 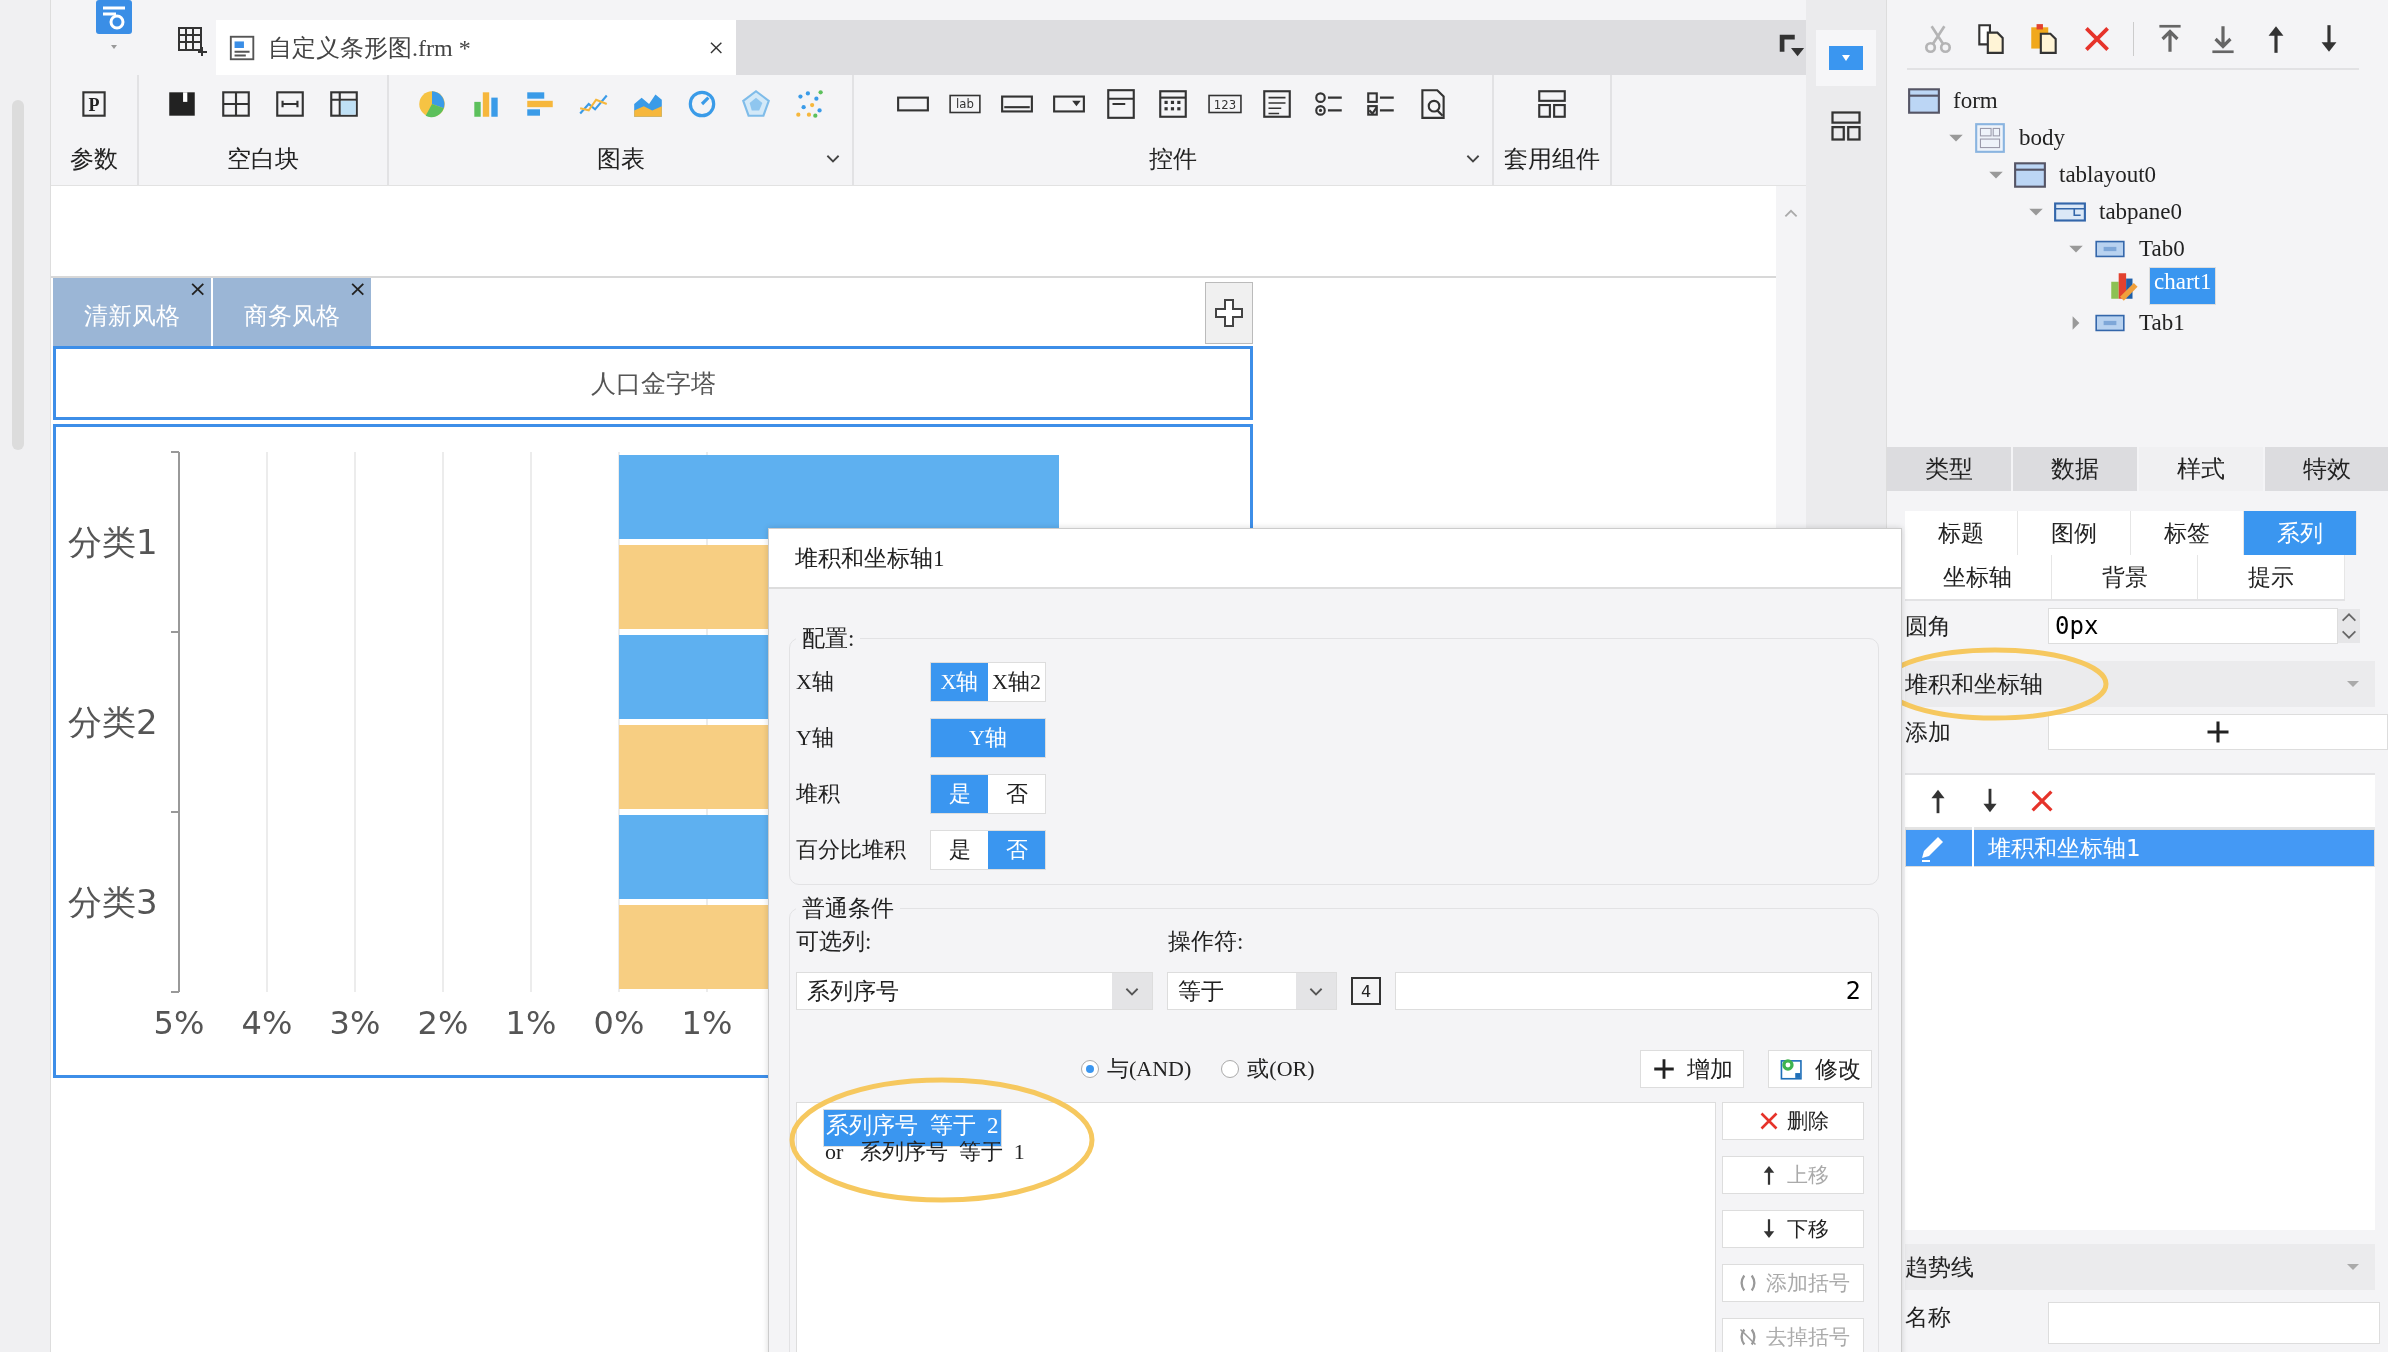 I want to click on grid-add-icon, so click(x=192, y=41).